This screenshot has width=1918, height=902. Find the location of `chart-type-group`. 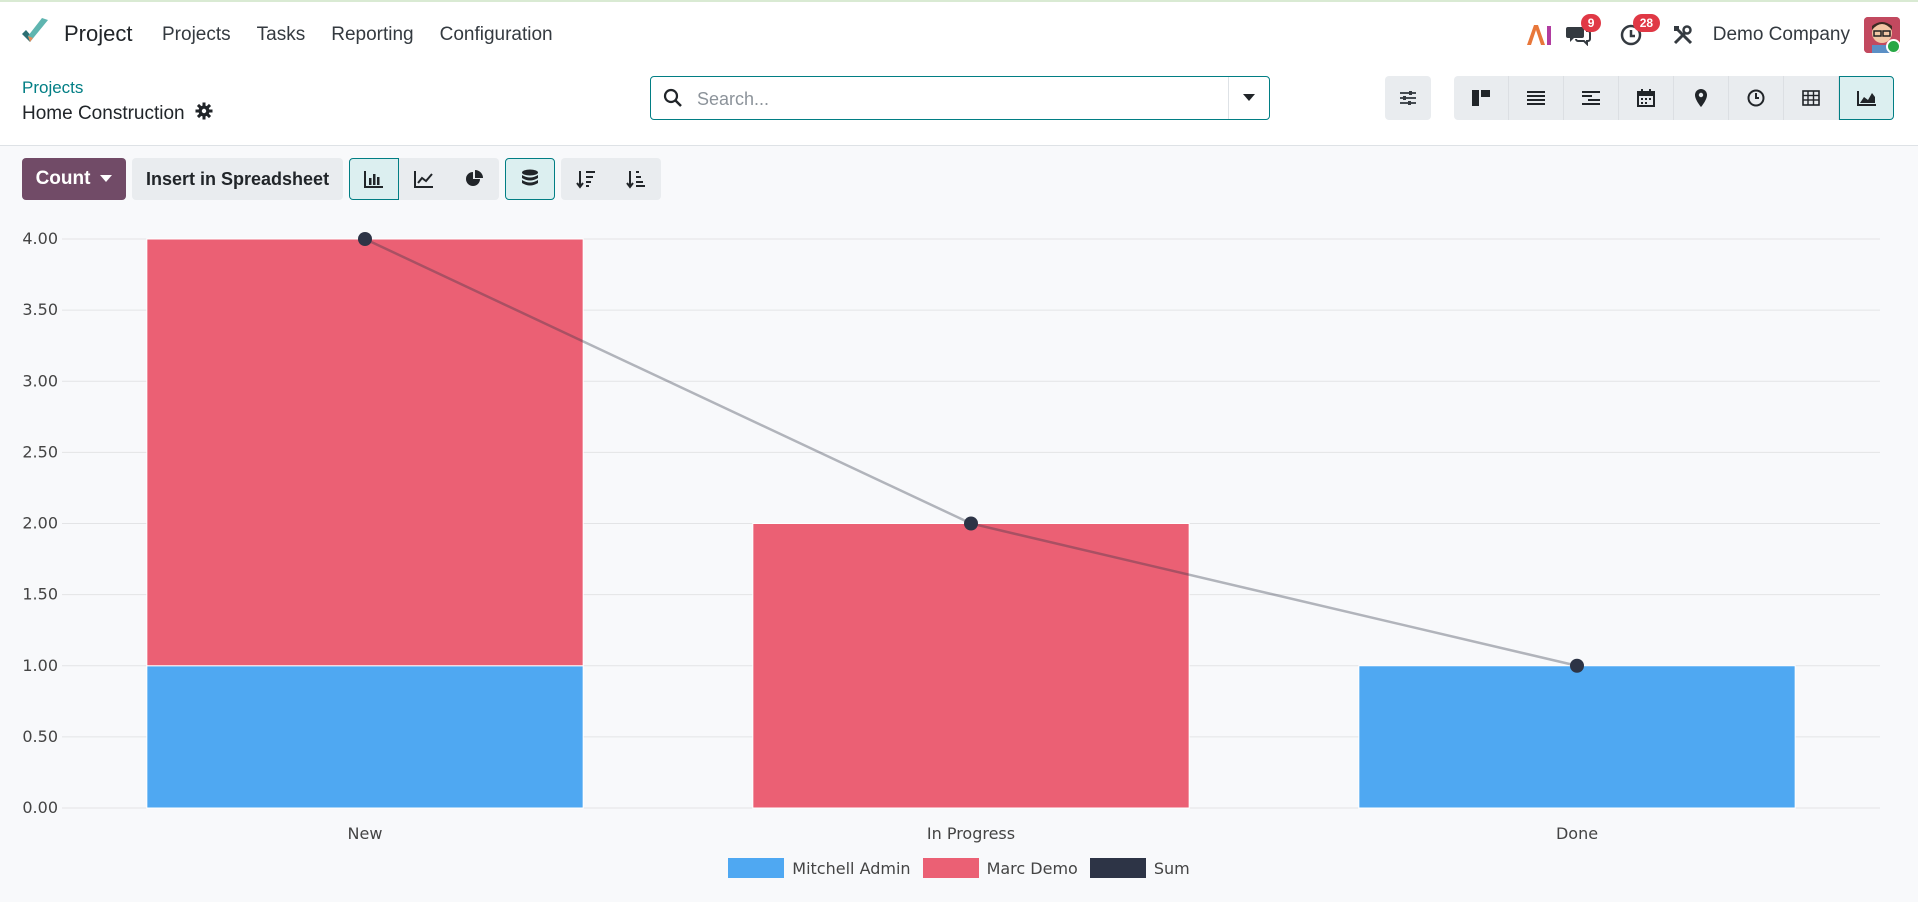

chart-type-group is located at coordinates (424, 179).